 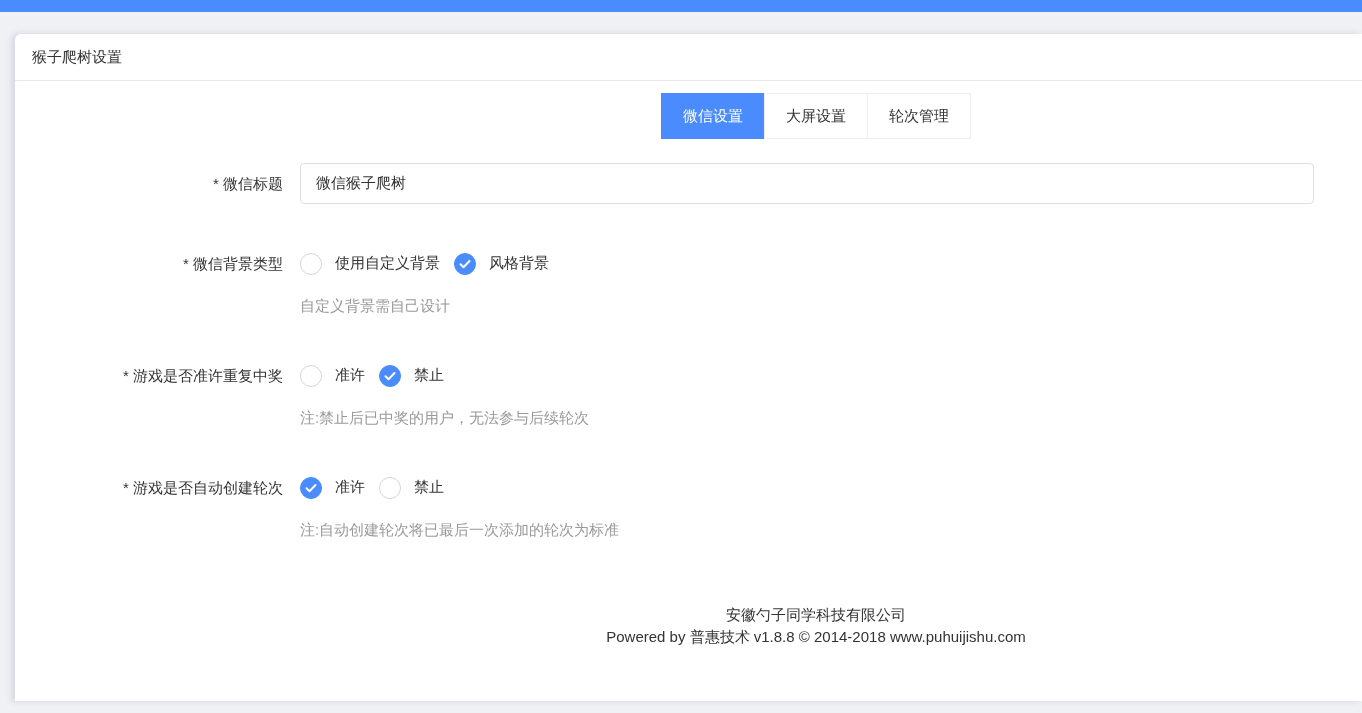 What do you see at coordinates (918, 116) in the screenshot?
I see `tab: 轮次管理` at bounding box center [918, 116].